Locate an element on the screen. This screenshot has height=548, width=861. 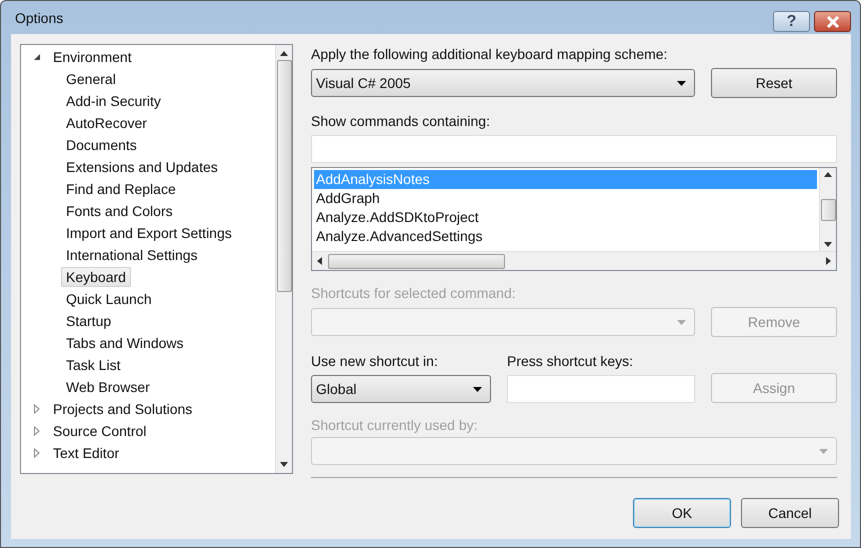
close-button is located at coordinates (832, 21).